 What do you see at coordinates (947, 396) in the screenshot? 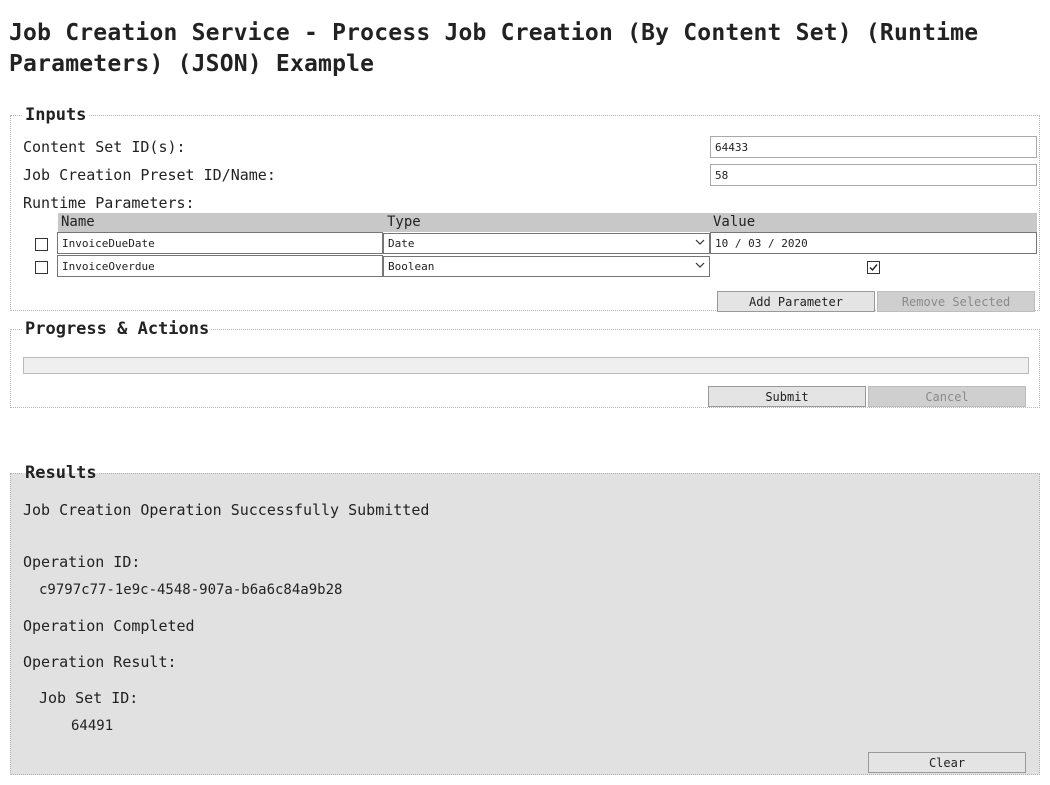
I see `cancel-button: Cancel` at bounding box center [947, 396].